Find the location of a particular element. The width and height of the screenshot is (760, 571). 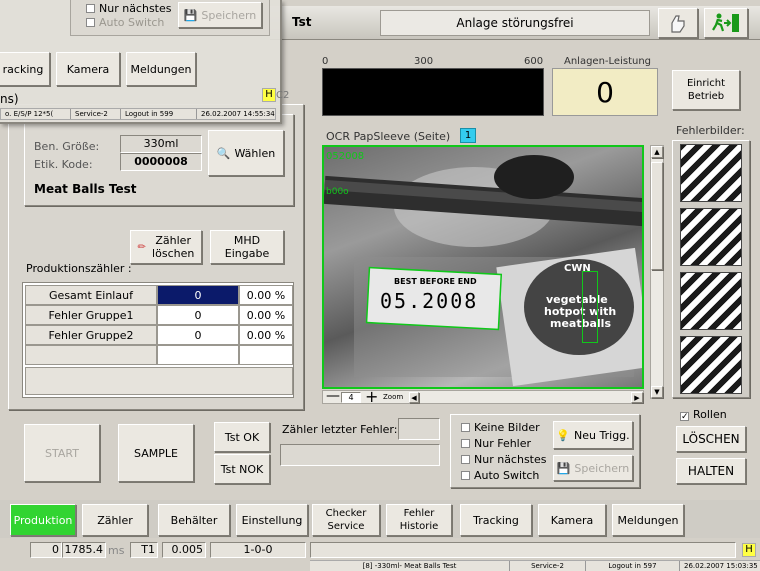

option-keine-bilder: Keine Bilder is located at coordinates (500, 427).